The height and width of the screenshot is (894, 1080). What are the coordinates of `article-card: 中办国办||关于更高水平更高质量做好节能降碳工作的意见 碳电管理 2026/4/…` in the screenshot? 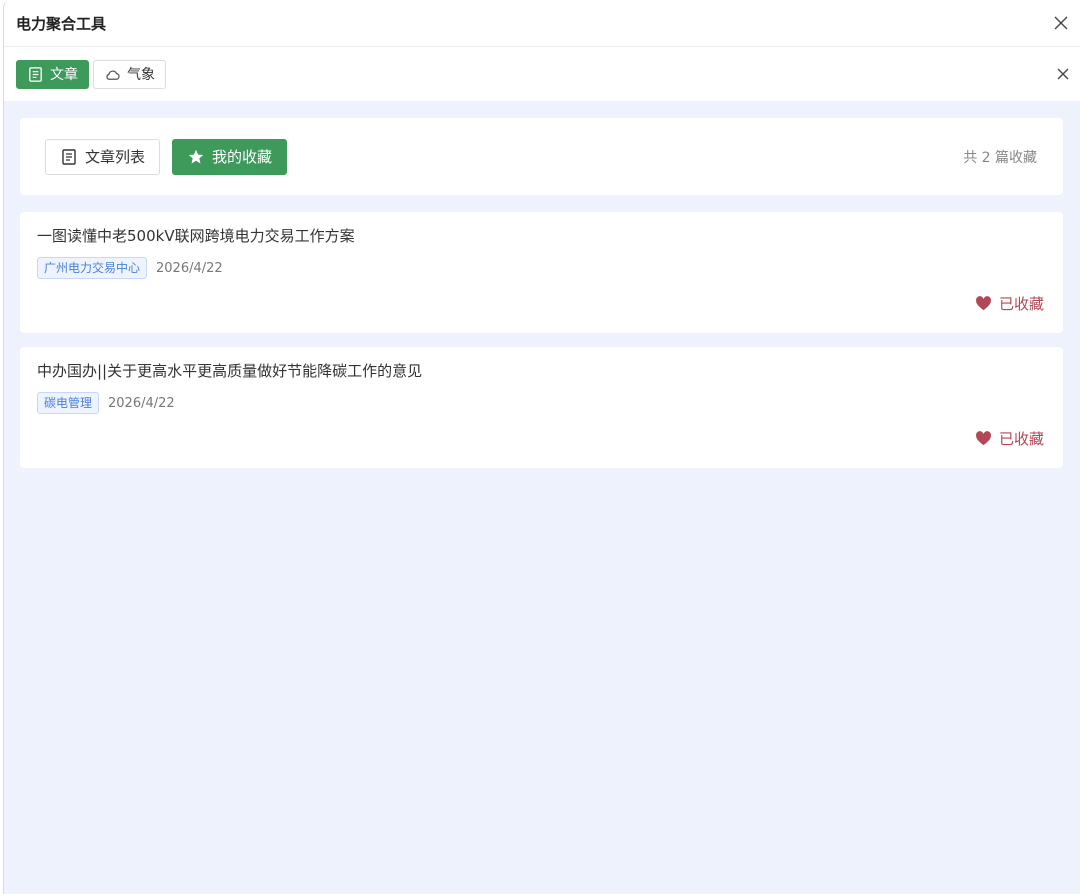 It's located at (541, 407).